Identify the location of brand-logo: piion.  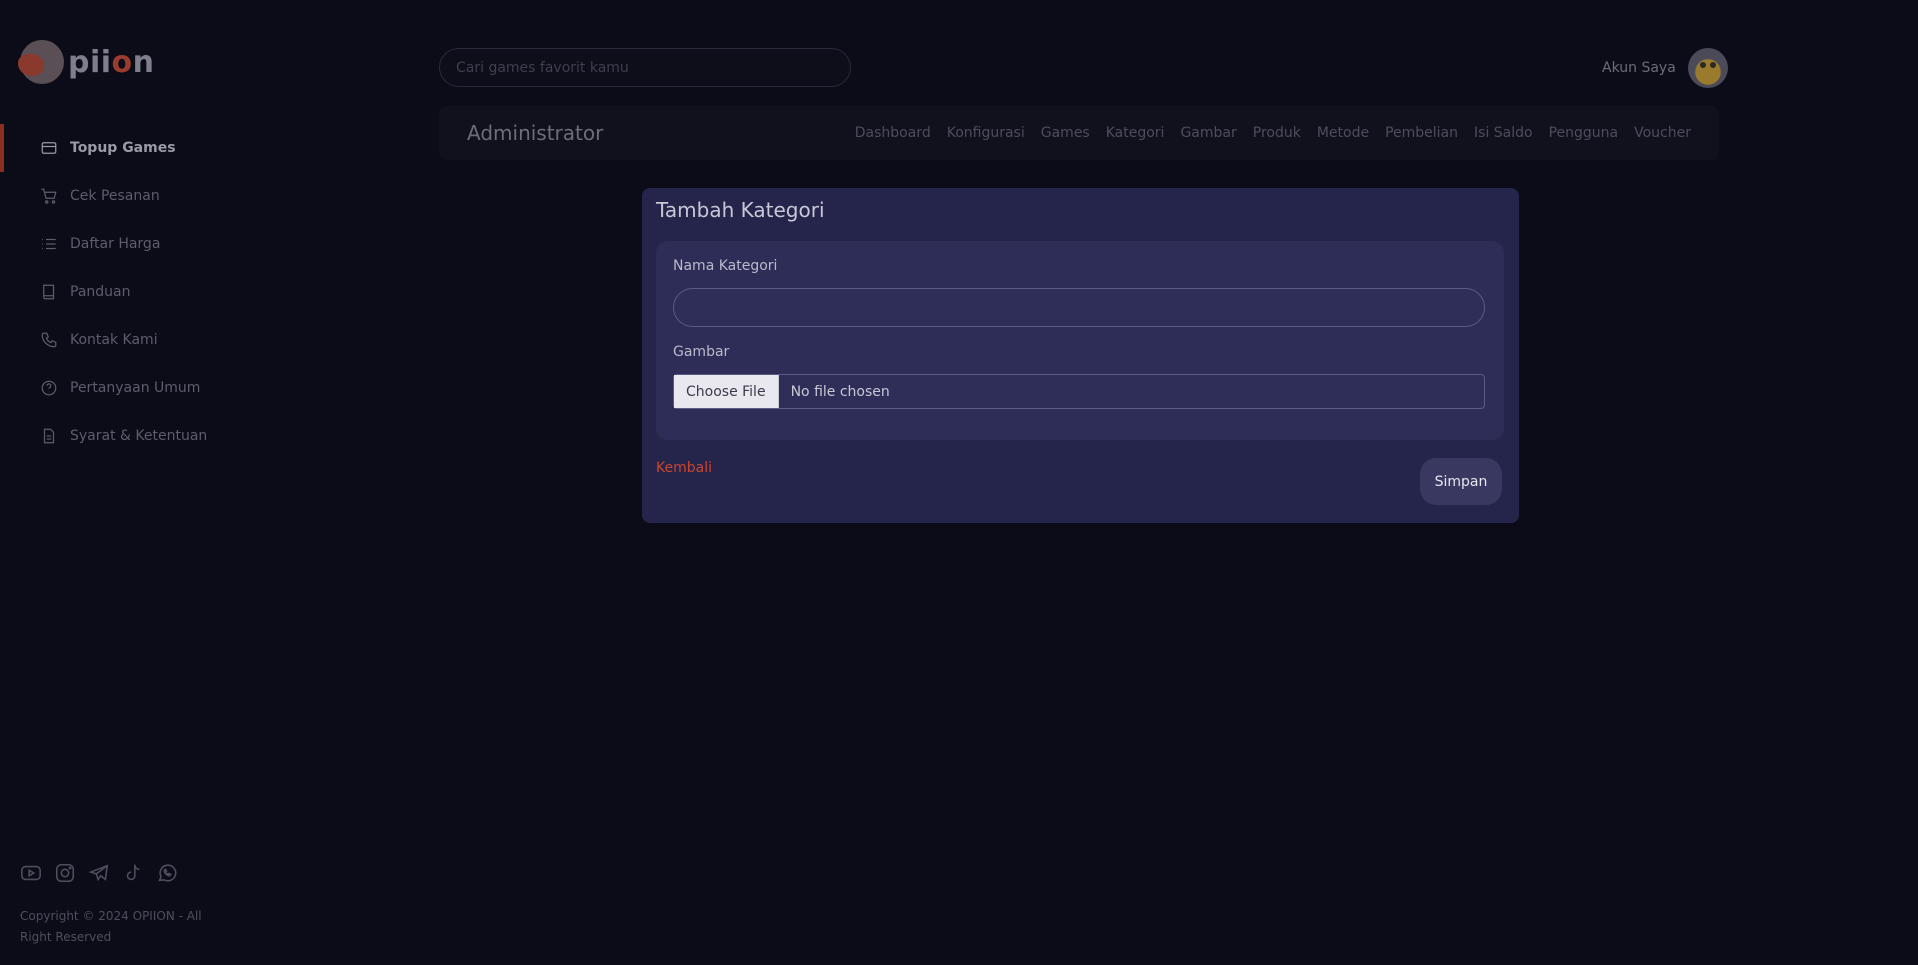
(86, 62).